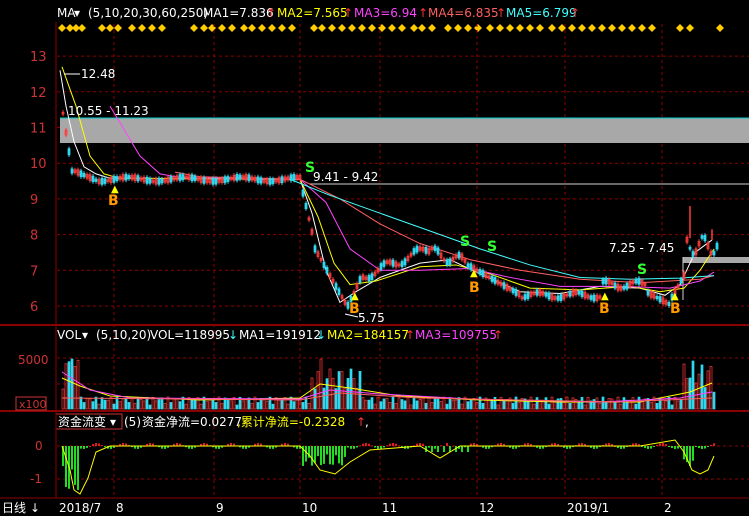 Image resolution: width=749 pixels, height=516 pixels. Describe the element at coordinates (77, 13) in the screenshot. I see `chevron-down-icon: ▾` at that location.